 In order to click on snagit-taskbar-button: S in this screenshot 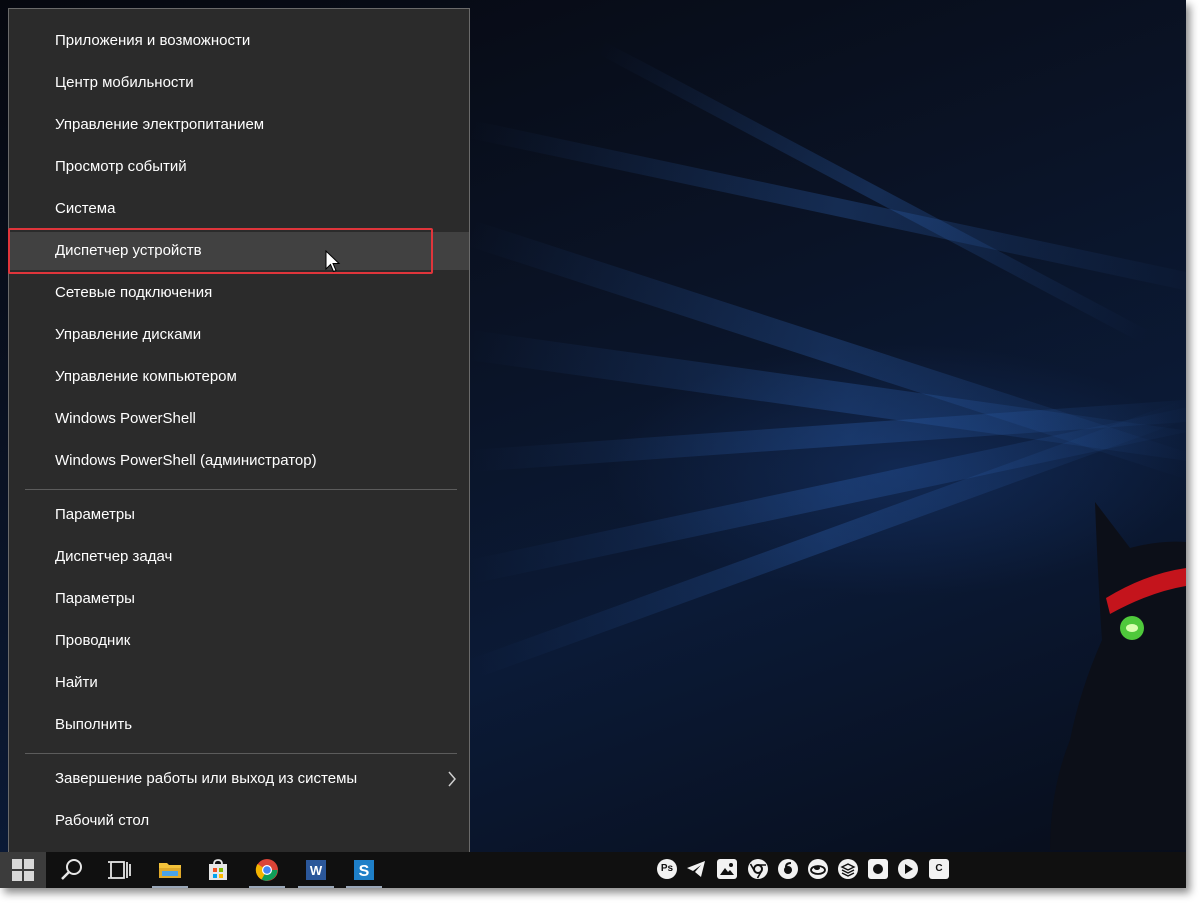, I will do `click(364, 870)`.